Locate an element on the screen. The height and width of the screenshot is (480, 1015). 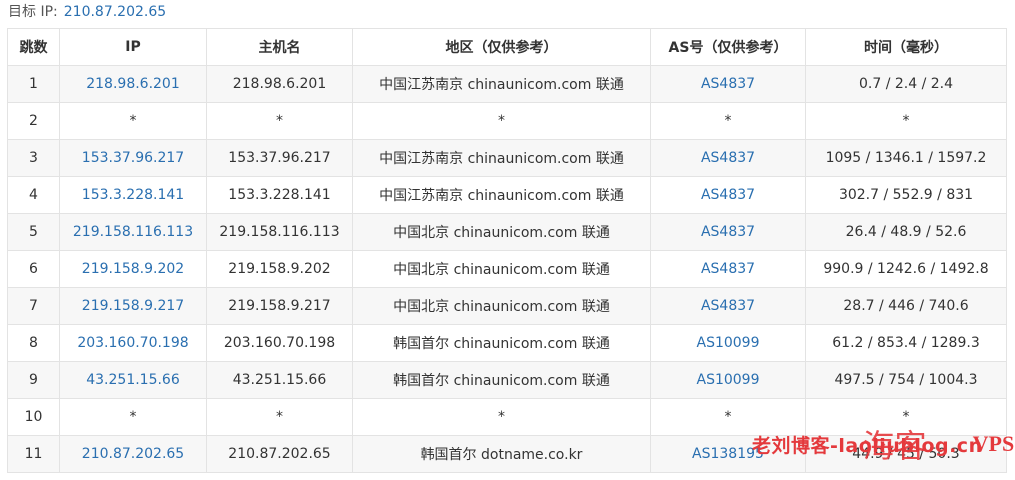
ip-link: 219.158.9.202 is located at coordinates (133, 269).